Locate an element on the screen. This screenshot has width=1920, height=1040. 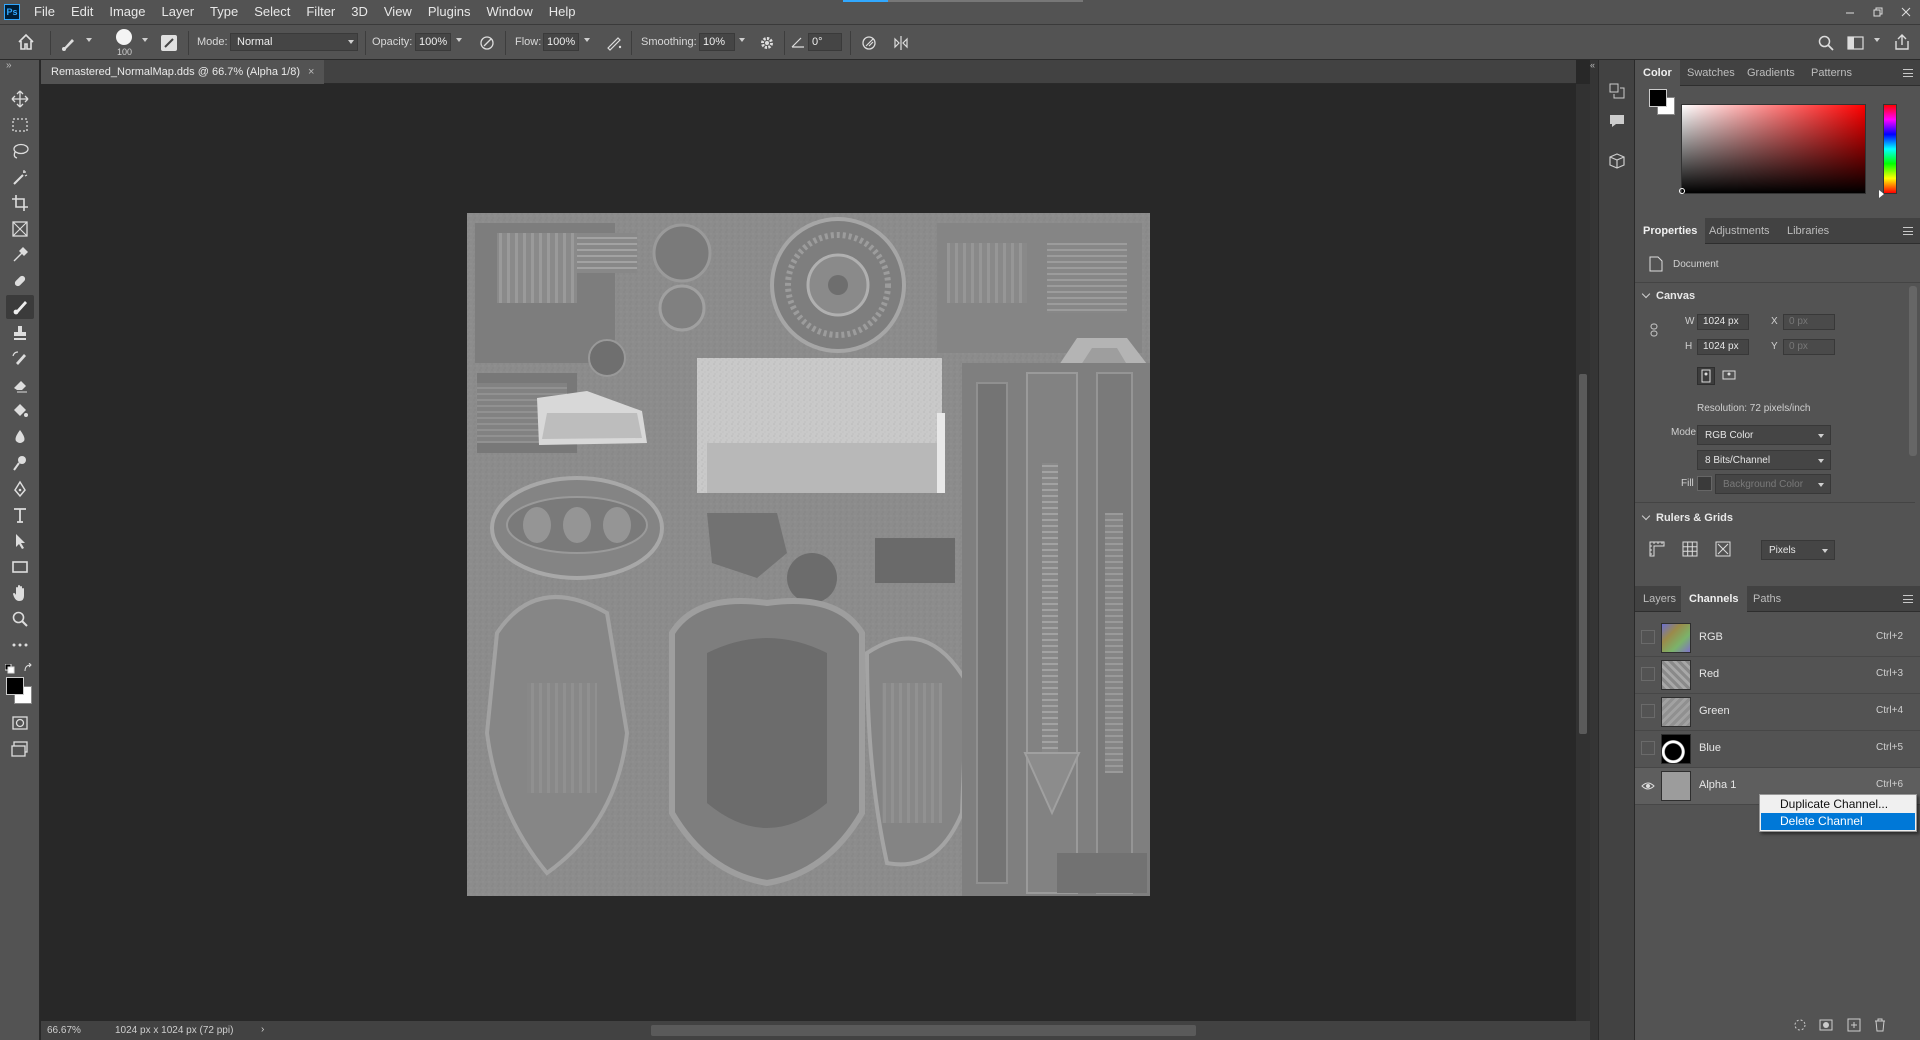
landscape-orientation-icon is located at coordinates (1730, 376).